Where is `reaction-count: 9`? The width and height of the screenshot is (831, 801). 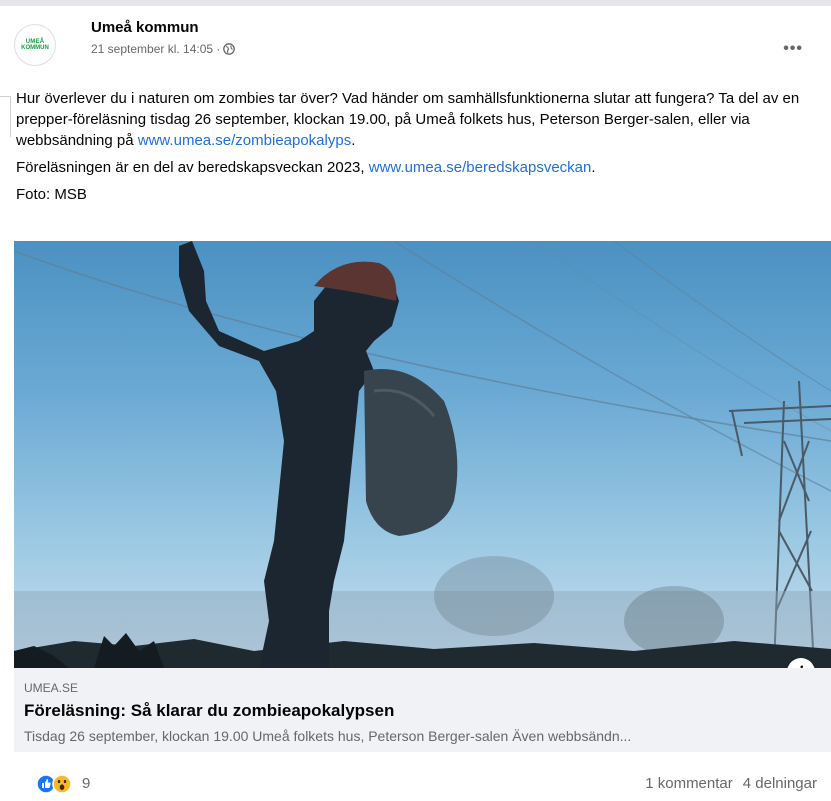
reaction-count: 9 is located at coordinates (86, 783).